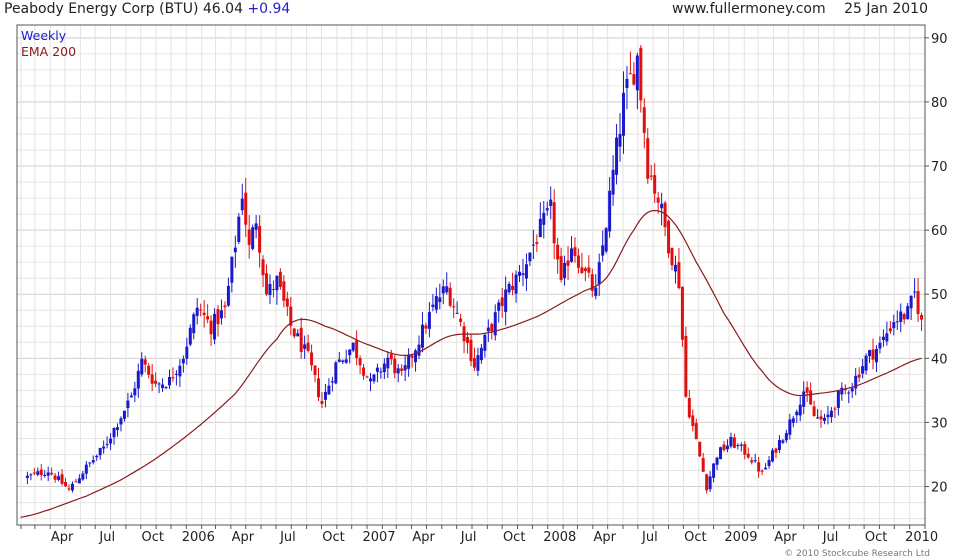 Image resolution: width=980 pixels, height=560 pixels. I want to click on copyright-notice: © 2010 Stockcube Research Ltd, so click(857, 554).